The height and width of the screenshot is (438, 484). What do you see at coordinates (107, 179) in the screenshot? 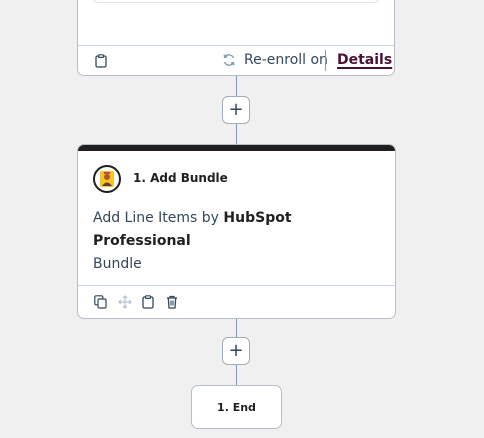
I see `bundle-avatar-icon` at bounding box center [107, 179].